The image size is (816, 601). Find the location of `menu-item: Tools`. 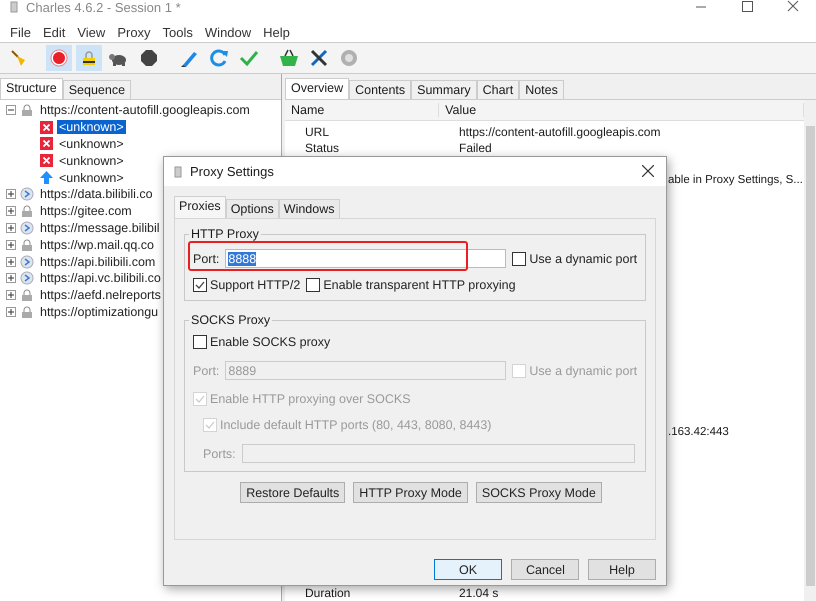

menu-item: Tools is located at coordinates (177, 32).